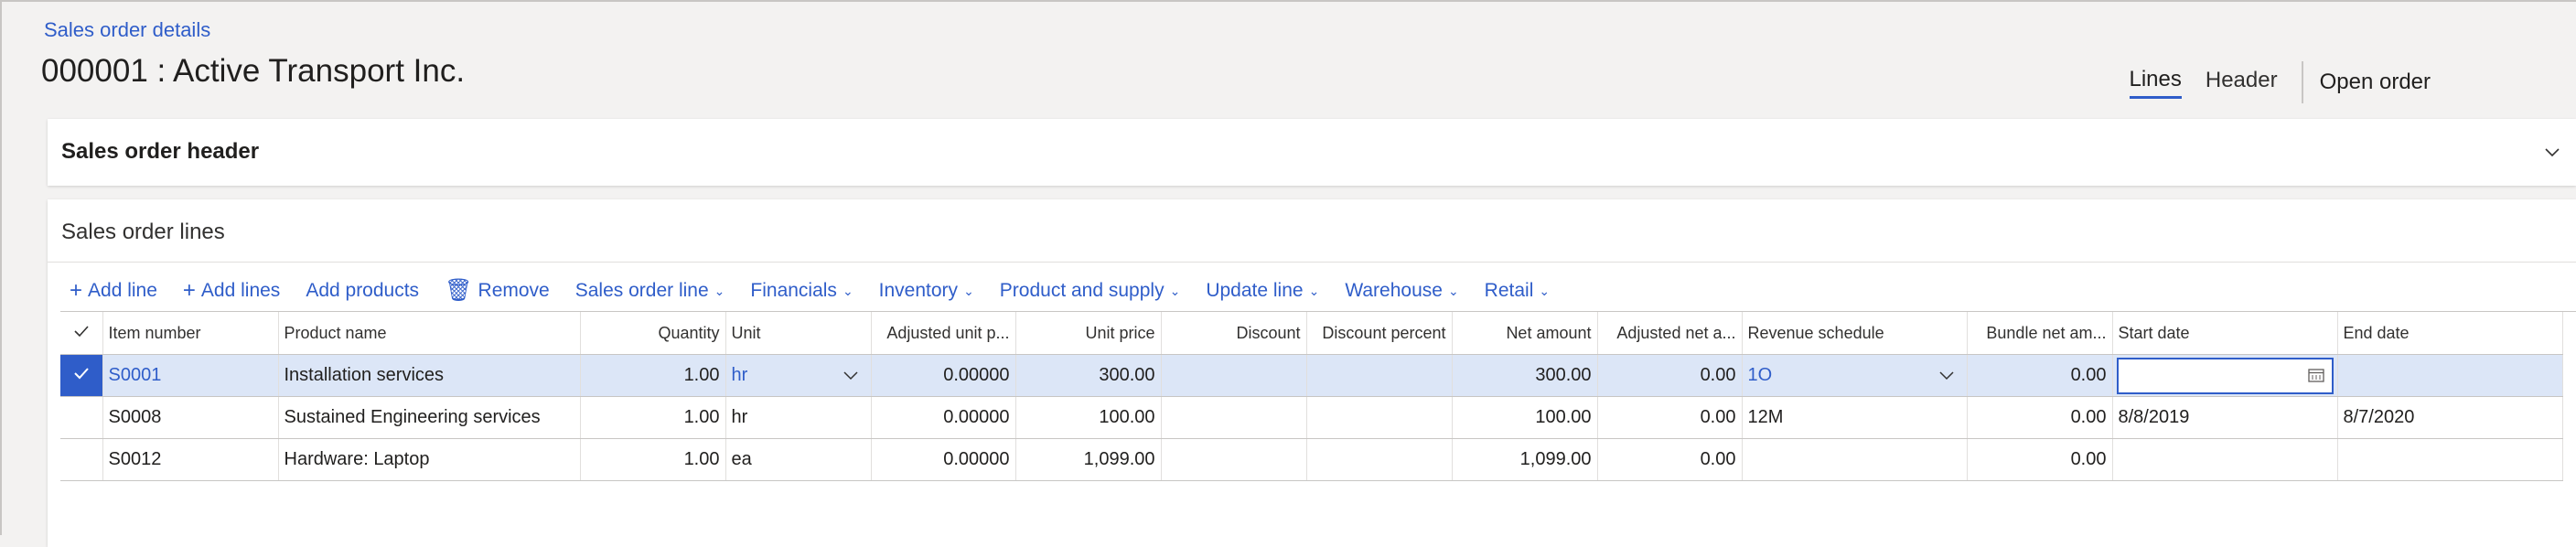 This screenshot has width=2576, height=547. Describe the element at coordinates (2225, 418) in the screenshot. I see `start-date-cell: 8/8/2019` at that location.